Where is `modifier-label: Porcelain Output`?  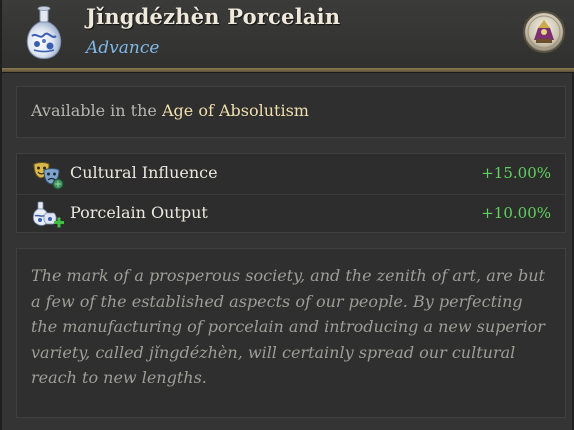 modifier-label: Porcelain Output is located at coordinates (139, 212).